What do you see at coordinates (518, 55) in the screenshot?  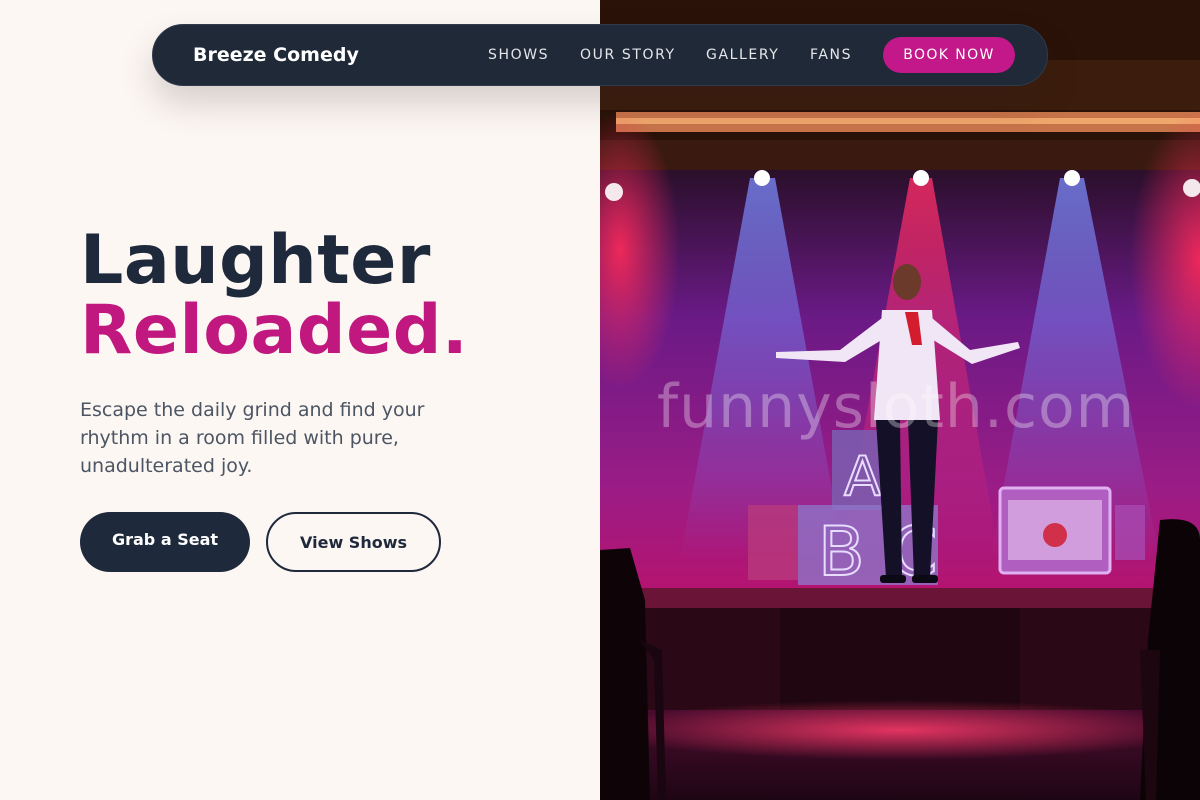 I see `nav-link-shows: SHOWS` at bounding box center [518, 55].